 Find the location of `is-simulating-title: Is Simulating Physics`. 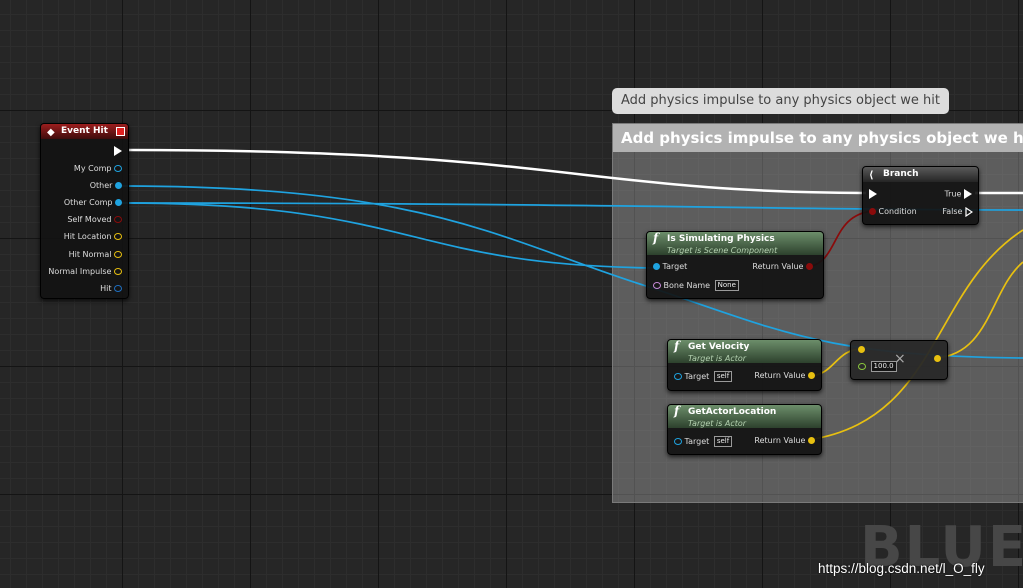

is-simulating-title: Is Simulating Physics is located at coordinates (721, 239).